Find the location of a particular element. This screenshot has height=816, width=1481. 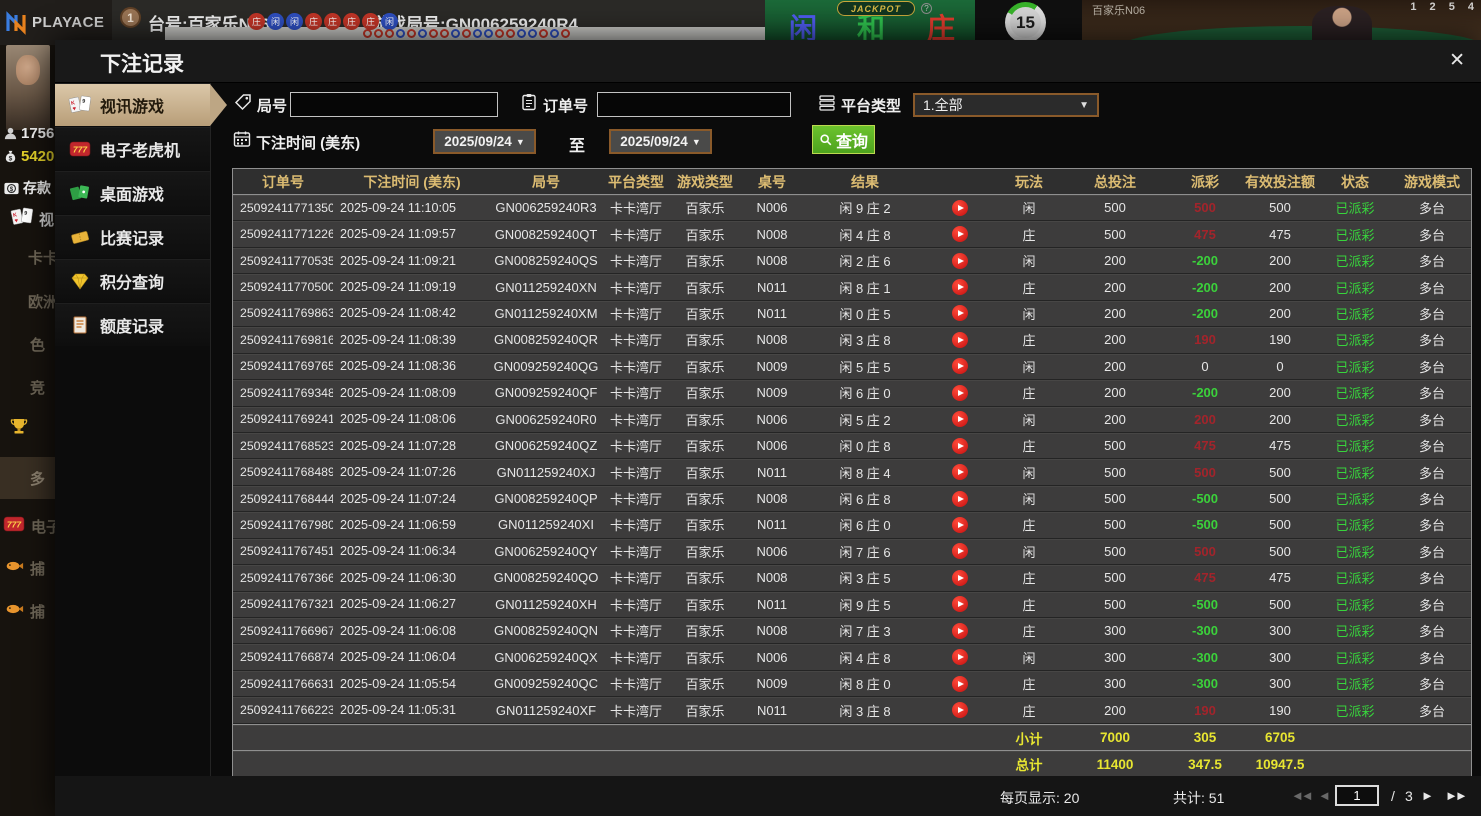

table-no-cell: N011 is located at coordinates (772, 525).